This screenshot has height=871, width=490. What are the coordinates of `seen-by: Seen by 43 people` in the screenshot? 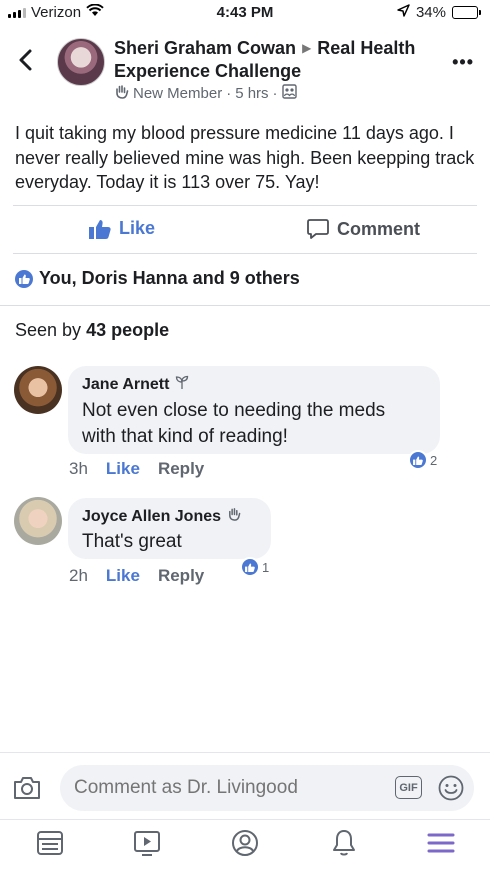 It's located at (92, 330).